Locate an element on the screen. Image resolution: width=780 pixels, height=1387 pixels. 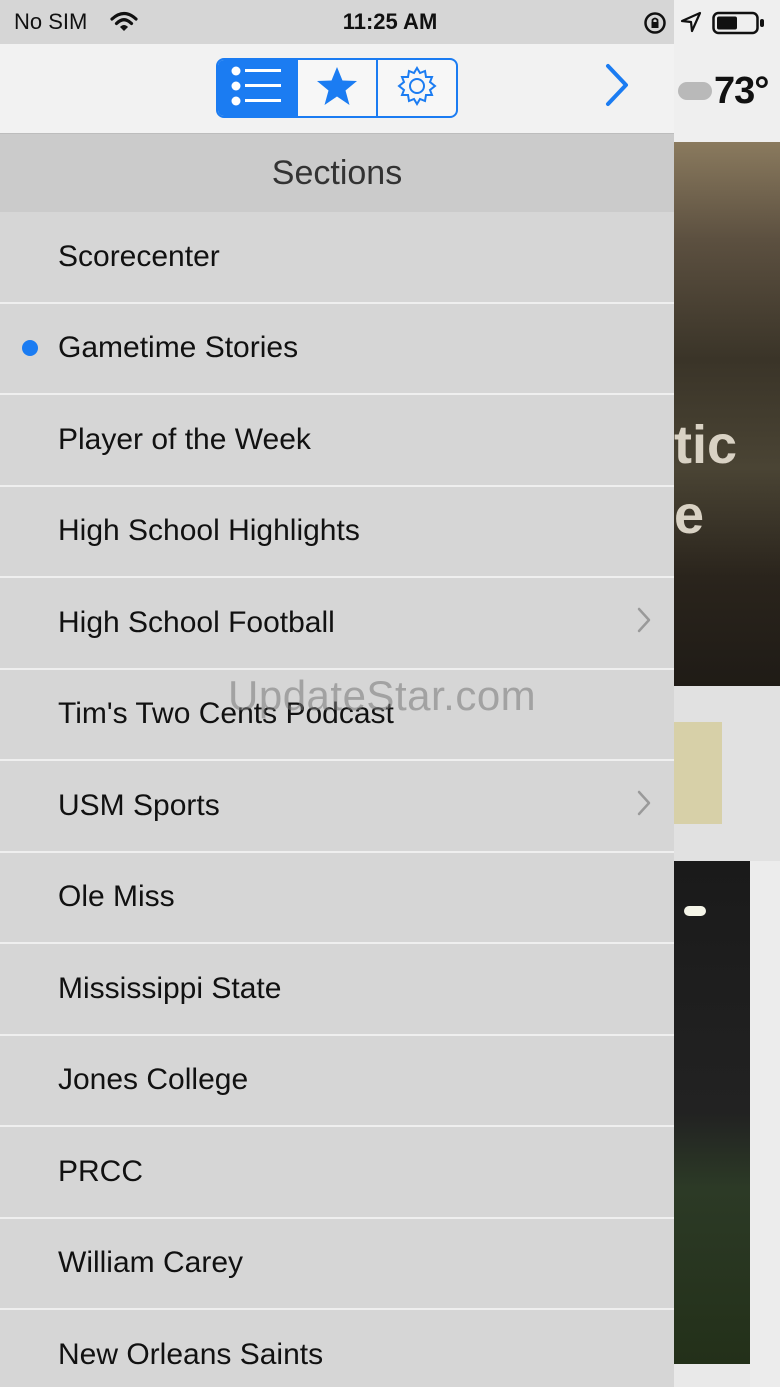
stadium-light is located at coordinates (695, 911).